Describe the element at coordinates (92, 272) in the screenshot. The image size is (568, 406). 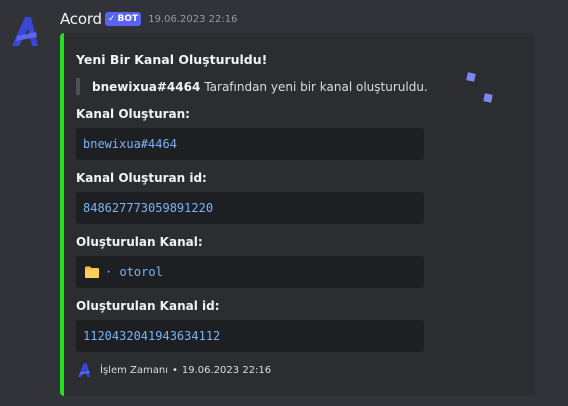
I see `folder-icon` at that location.